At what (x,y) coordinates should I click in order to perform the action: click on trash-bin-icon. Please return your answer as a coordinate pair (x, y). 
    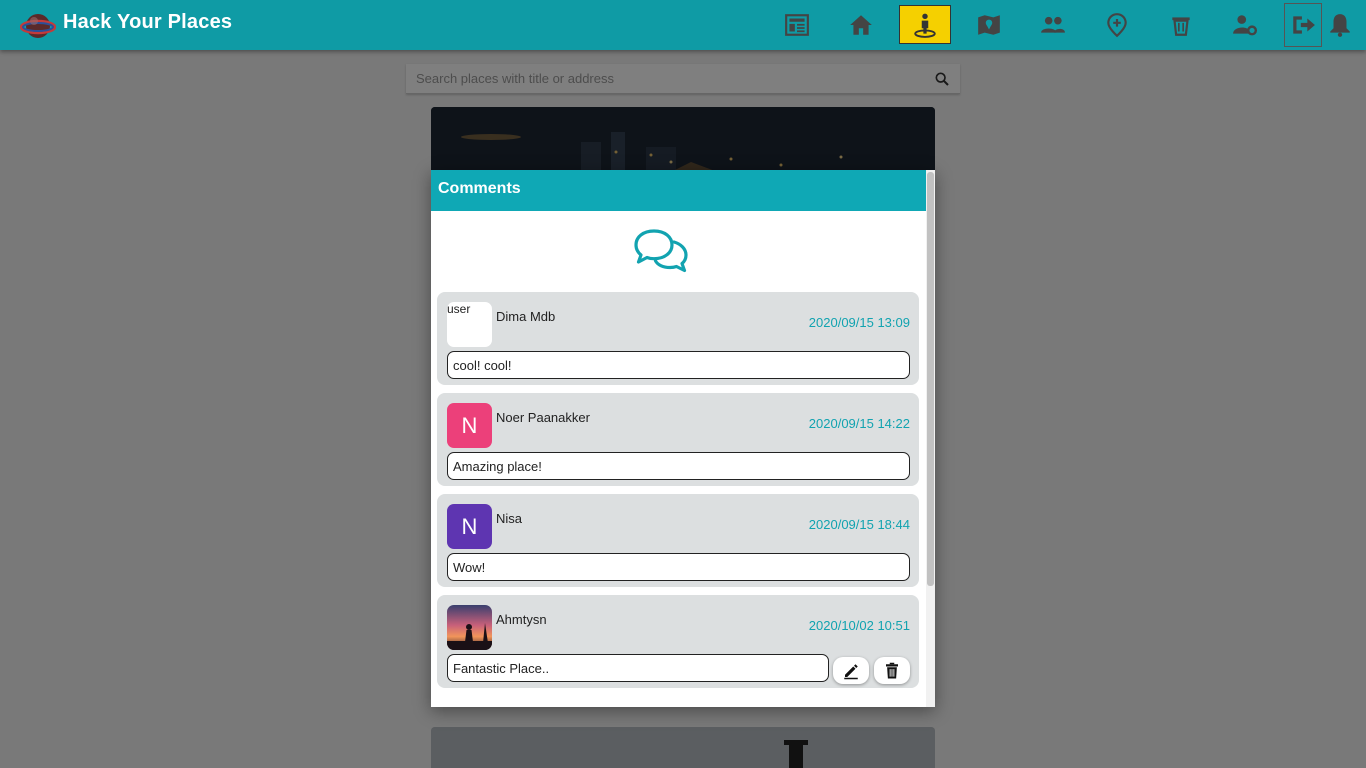
    Looking at the image, I should click on (1181, 26).